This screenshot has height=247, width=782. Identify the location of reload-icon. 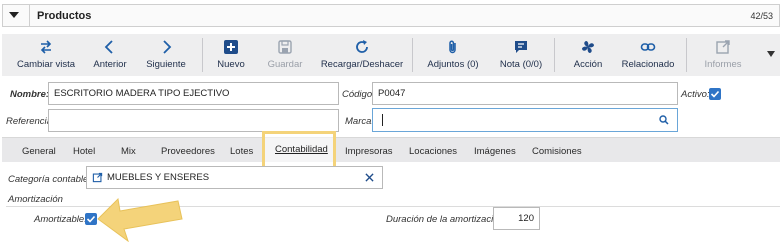
(362, 46).